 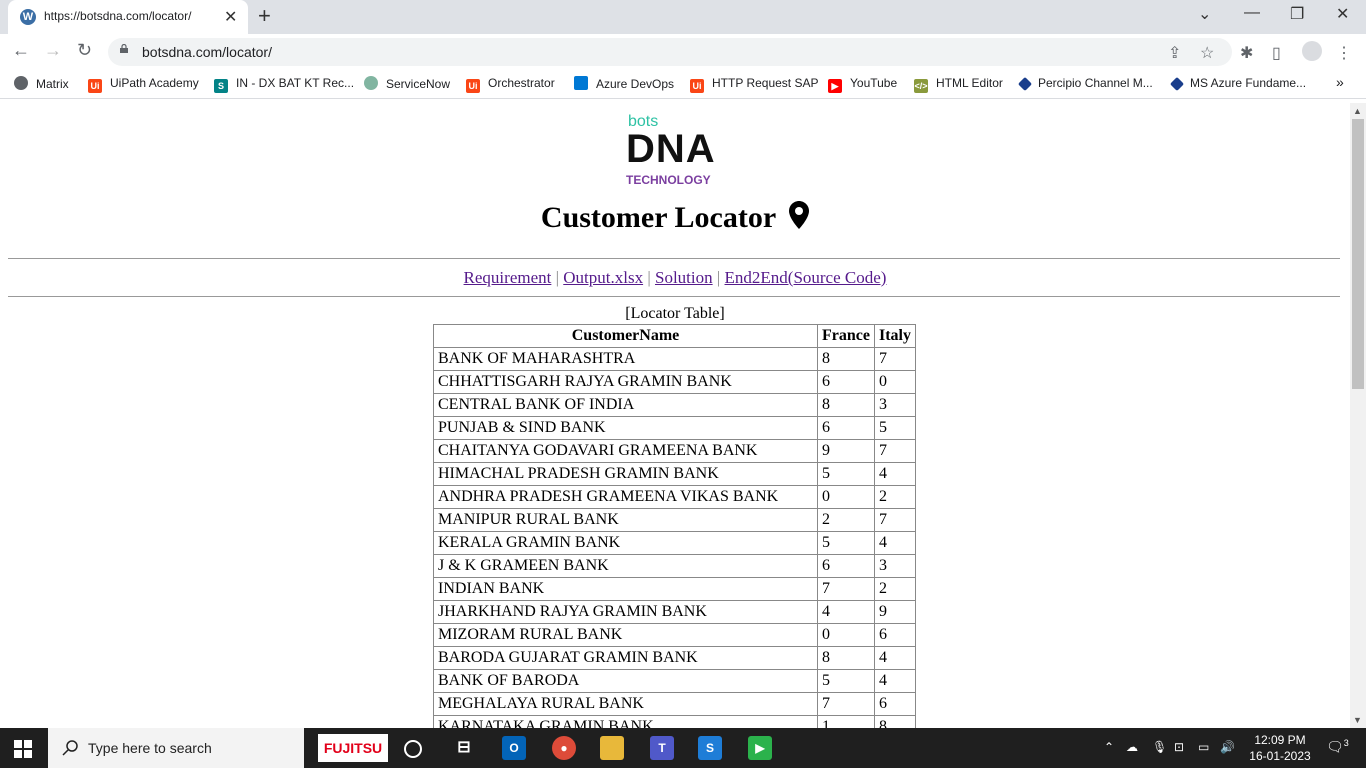 What do you see at coordinates (1280, 748) in the screenshot?
I see `system-clock: 12:09 PM 16-01-2023` at bounding box center [1280, 748].